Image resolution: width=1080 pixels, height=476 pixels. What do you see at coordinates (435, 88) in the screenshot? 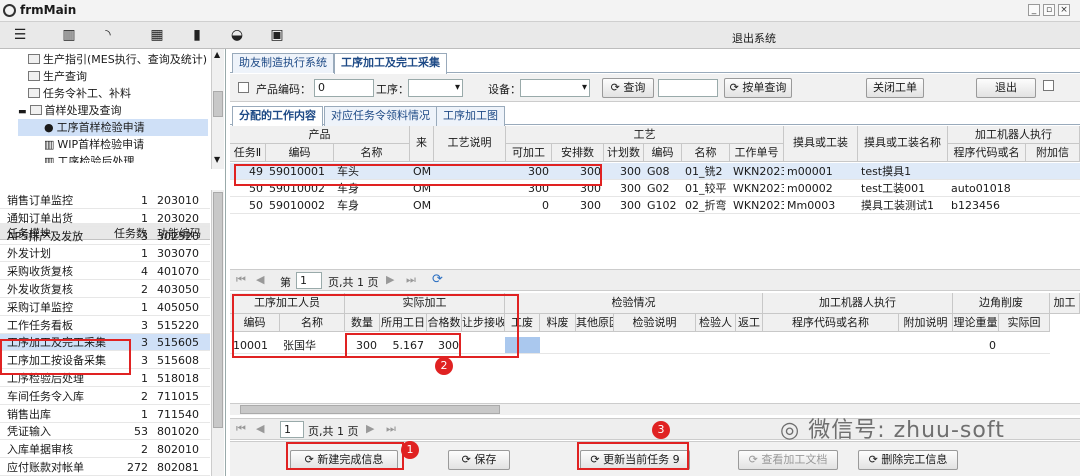
I see `process-select` at bounding box center [435, 88].